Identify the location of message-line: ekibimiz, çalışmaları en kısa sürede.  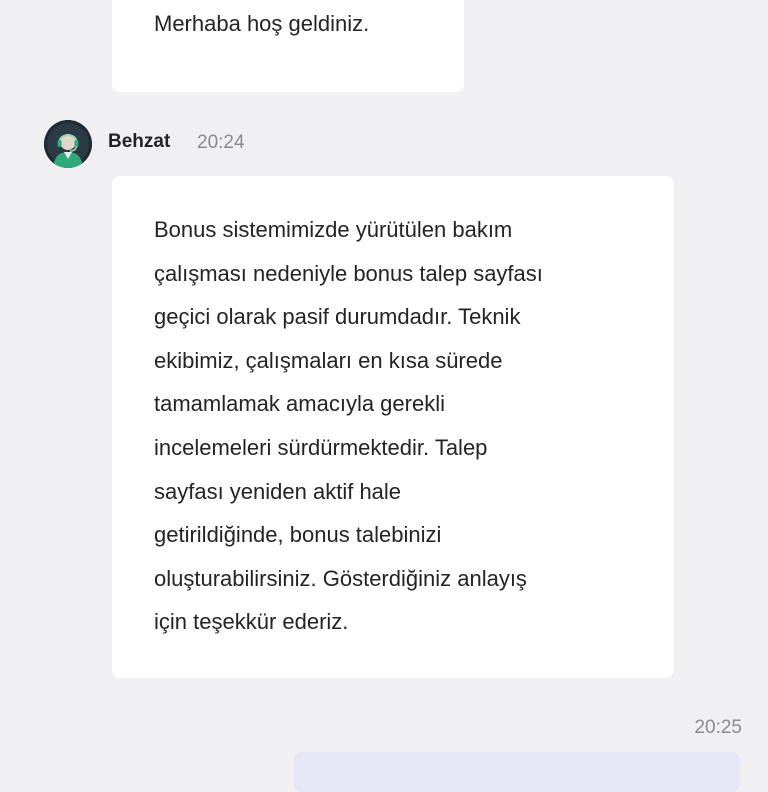
(328, 360).